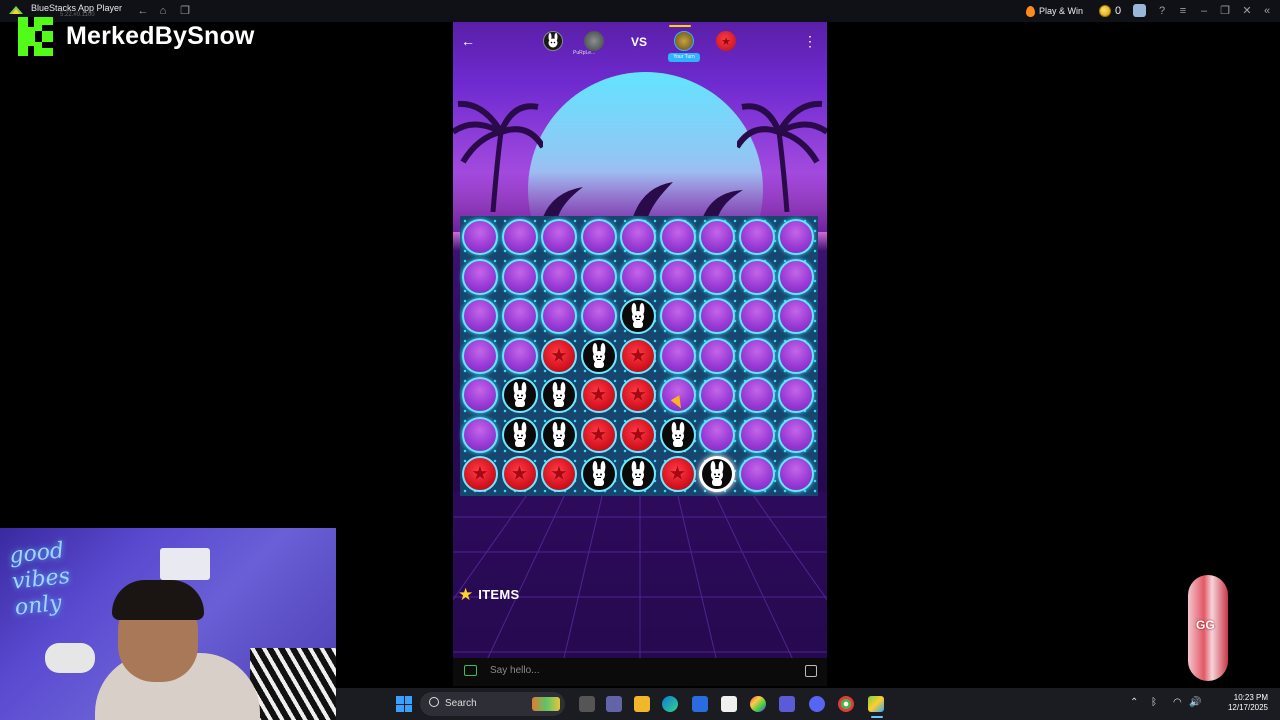 The image size is (1280, 720). I want to click on home-icon: ⌂, so click(163, 11).